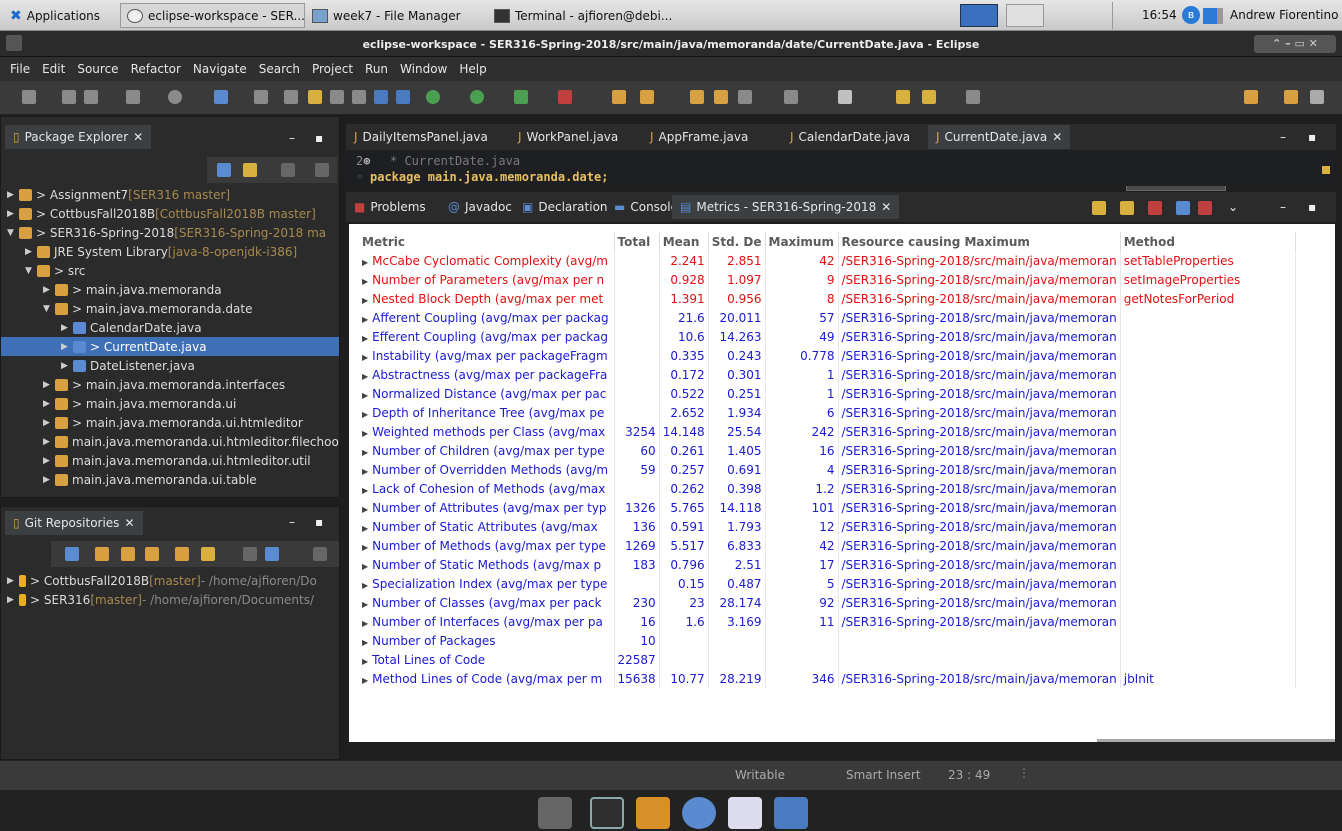  I want to click on tree-item: ▼ > src, so click(170, 270).